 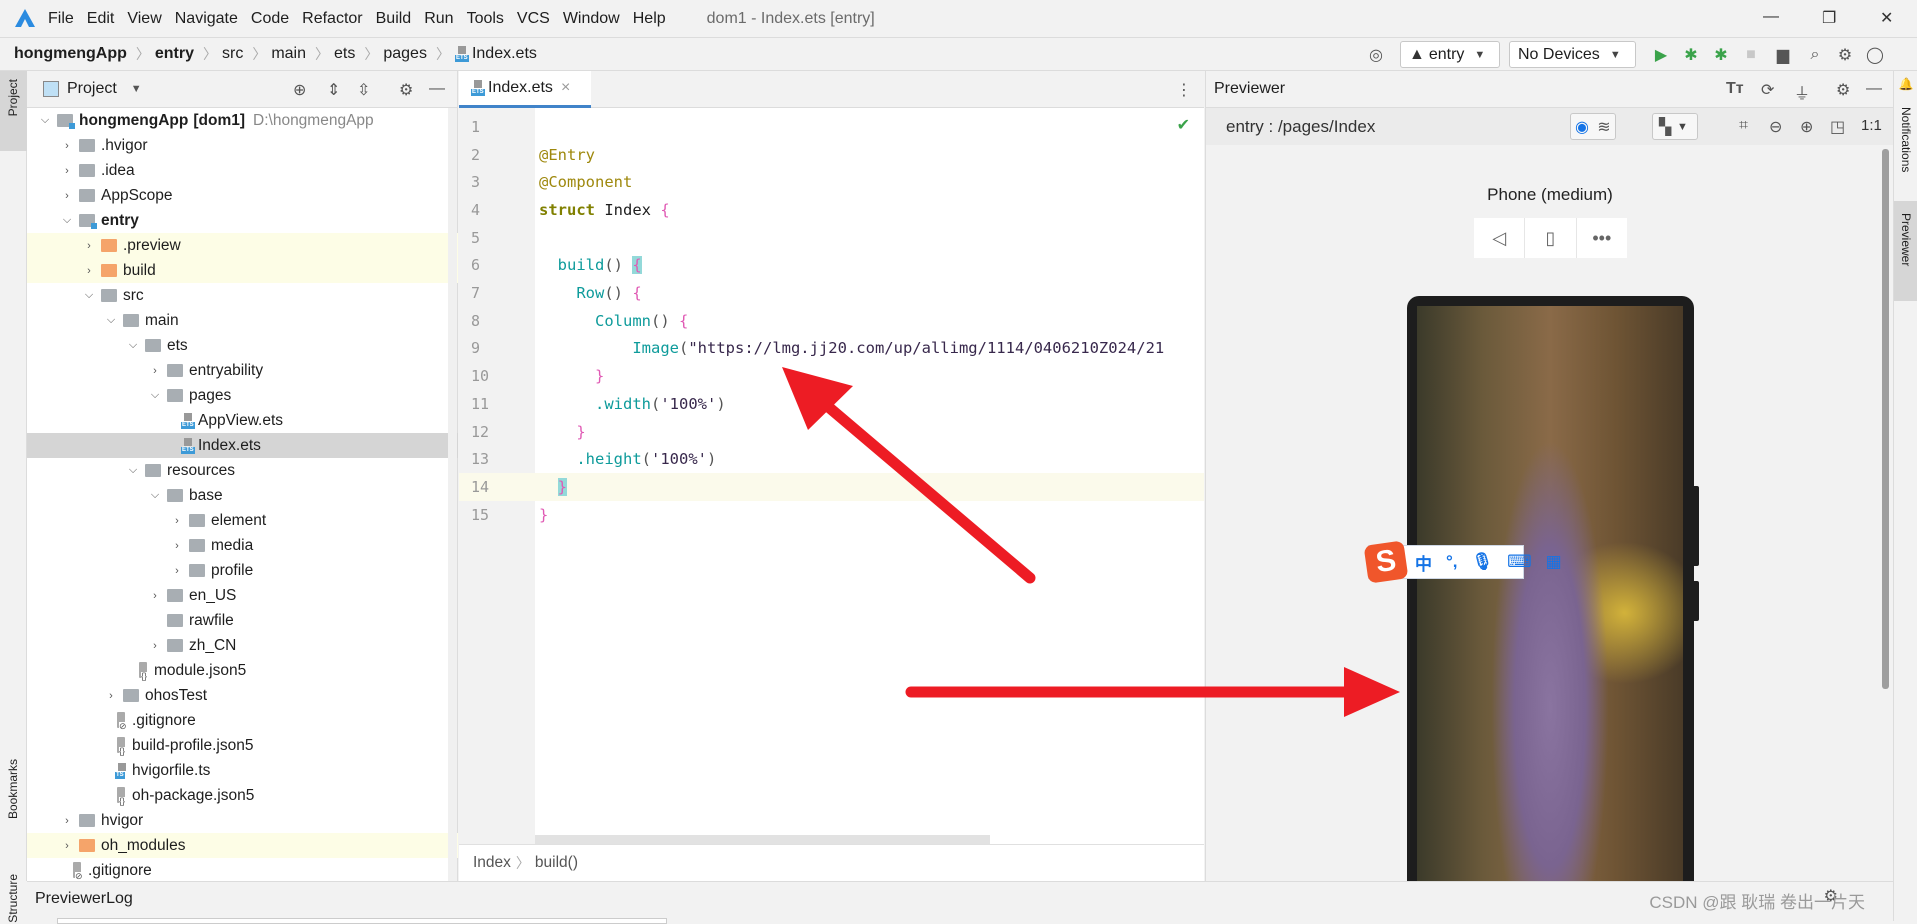 I want to click on close-tab-icon: ×, so click(x=565, y=88).